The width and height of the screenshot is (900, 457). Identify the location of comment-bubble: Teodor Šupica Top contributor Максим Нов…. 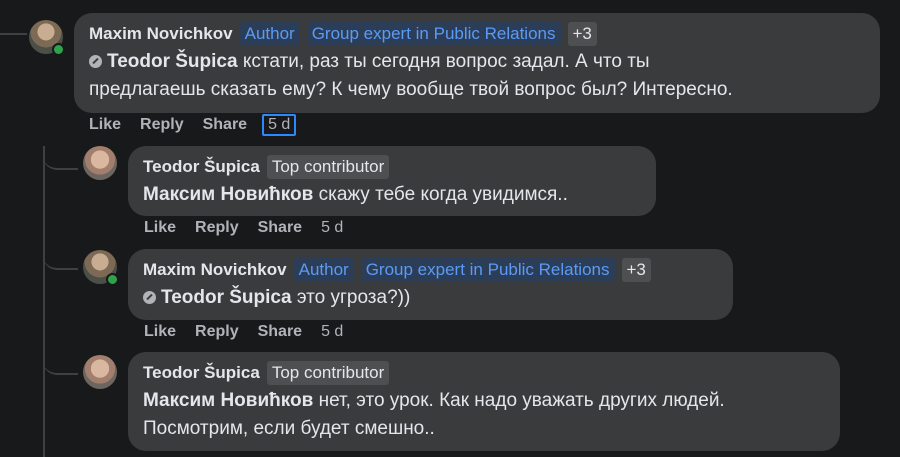
(392, 181).